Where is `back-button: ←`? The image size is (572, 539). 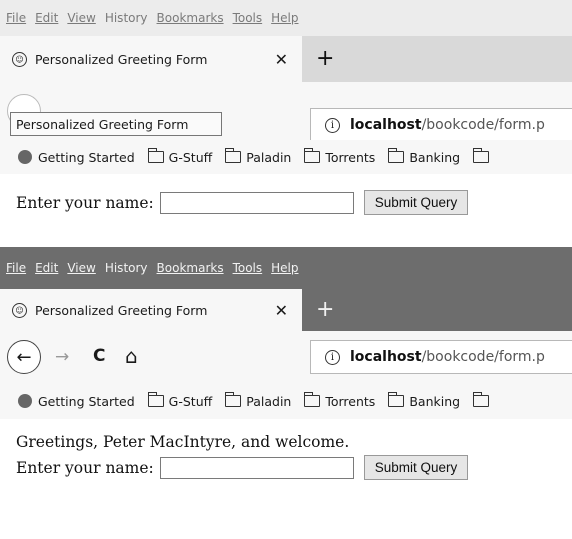 back-button: ← is located at coordinates (24, 357).